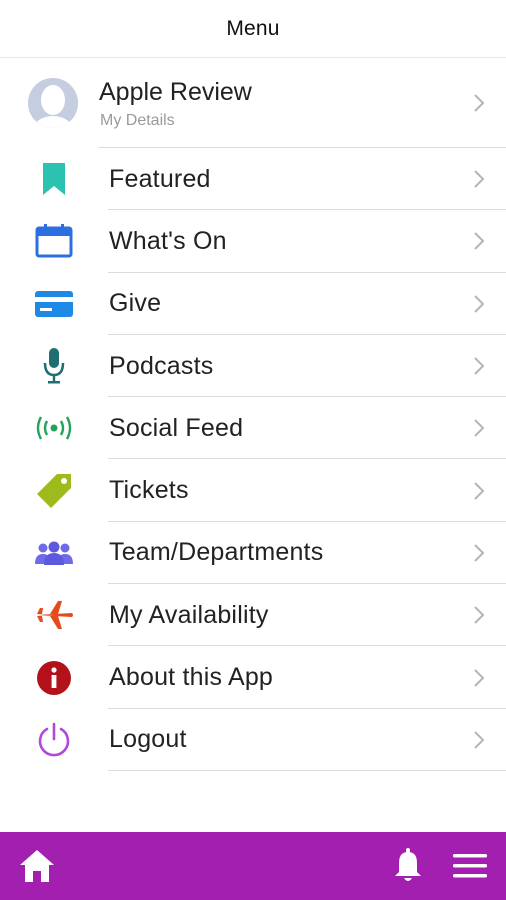  Describe the element at coordinates (54, 491) in the screenshot. I see `tag-icon` at that location.